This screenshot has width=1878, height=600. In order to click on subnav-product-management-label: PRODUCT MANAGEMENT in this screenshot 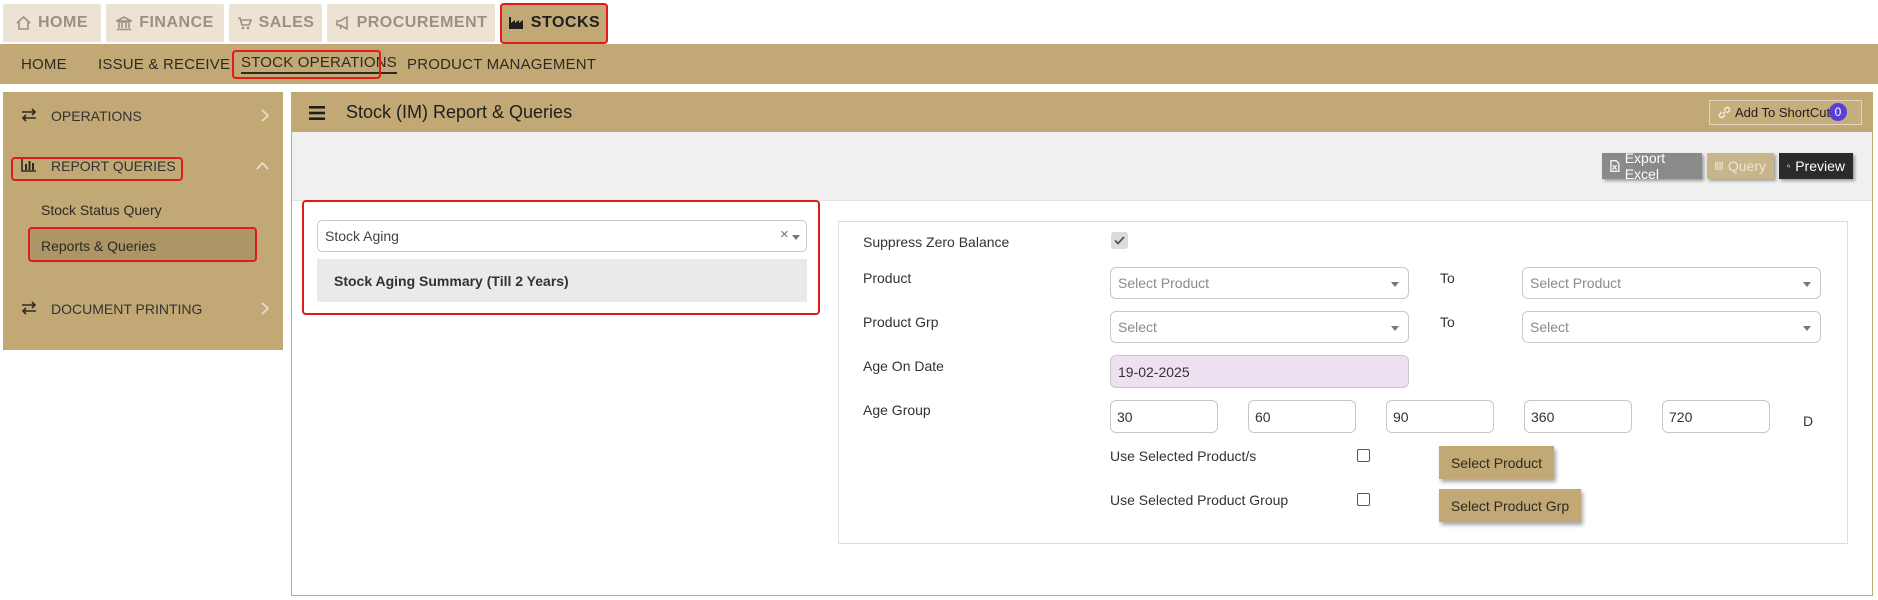, I will do `click(502, 64)`.